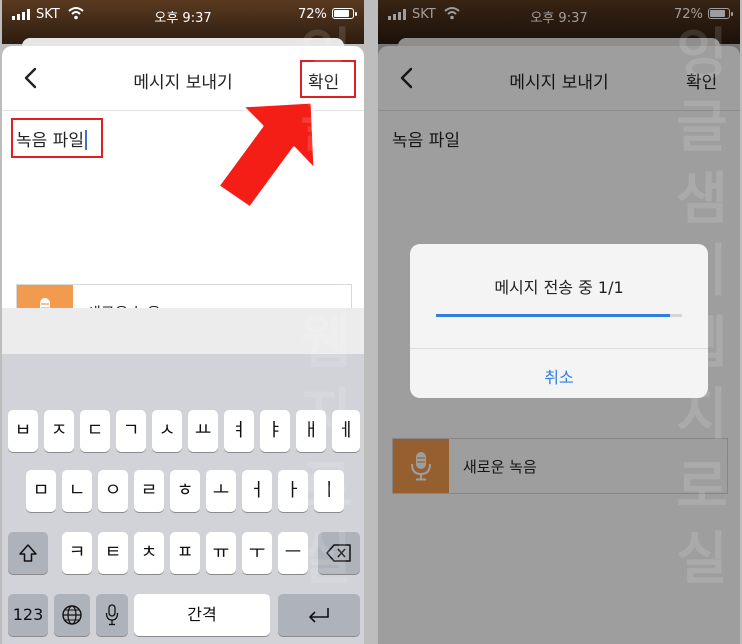  I want to click on return-icon, so click(319, 615).